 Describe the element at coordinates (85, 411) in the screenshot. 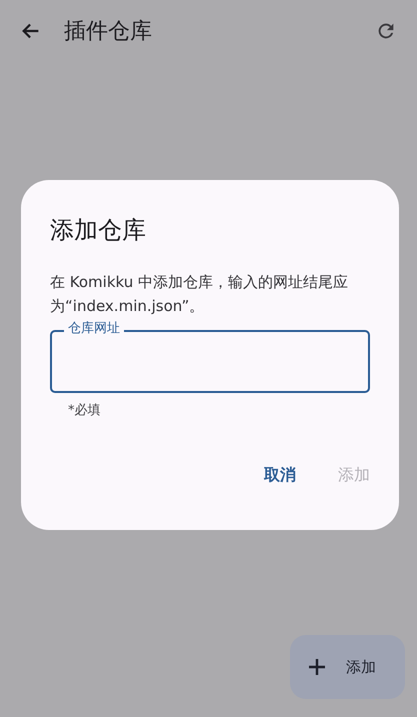

I see `helper-text: *必填` at that location.